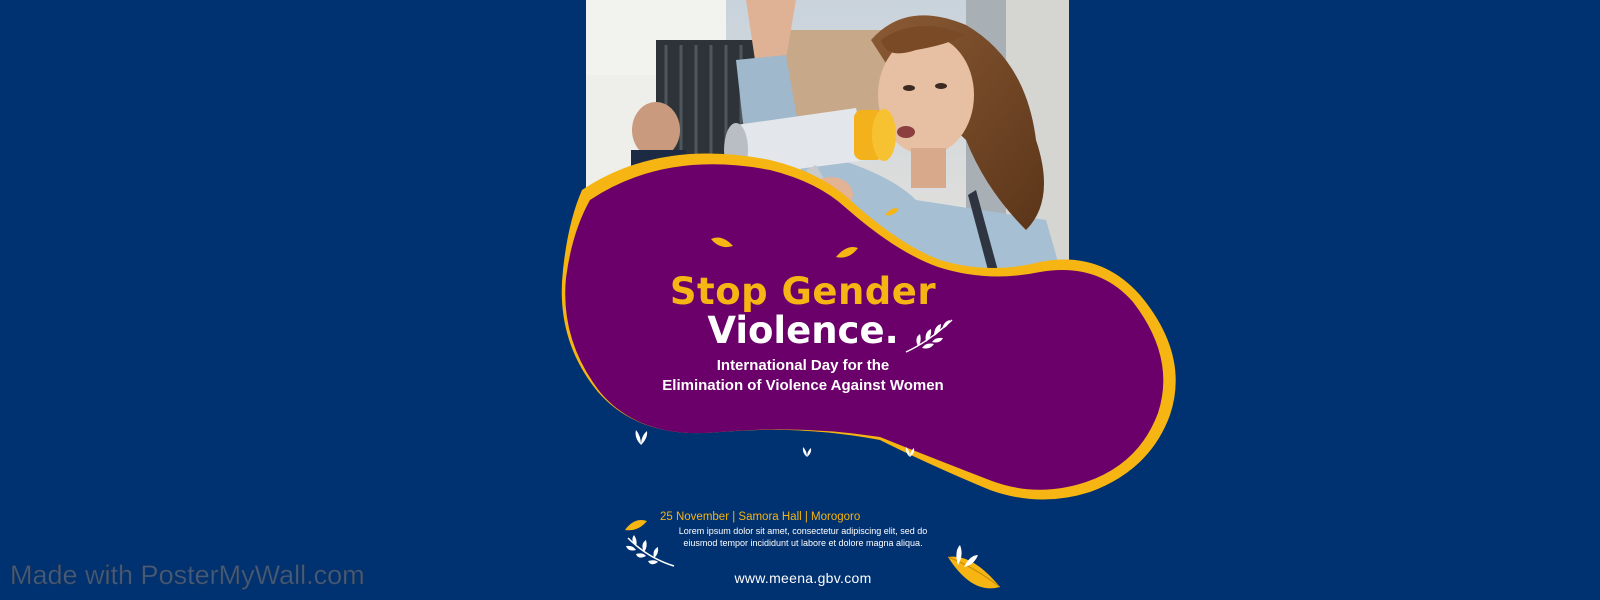  Describe the element at coordinates (803, 365) in the screenshot. I see `subtitle-line1: International Day for the` at that location.